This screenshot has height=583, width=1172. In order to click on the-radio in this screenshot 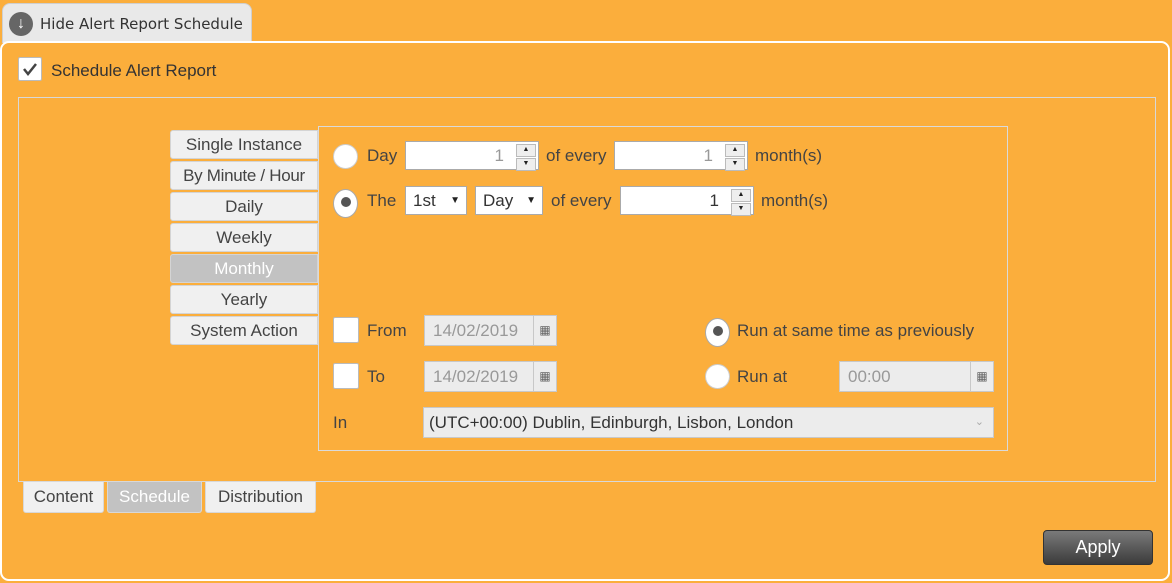, I will do `click(345, 203)`.